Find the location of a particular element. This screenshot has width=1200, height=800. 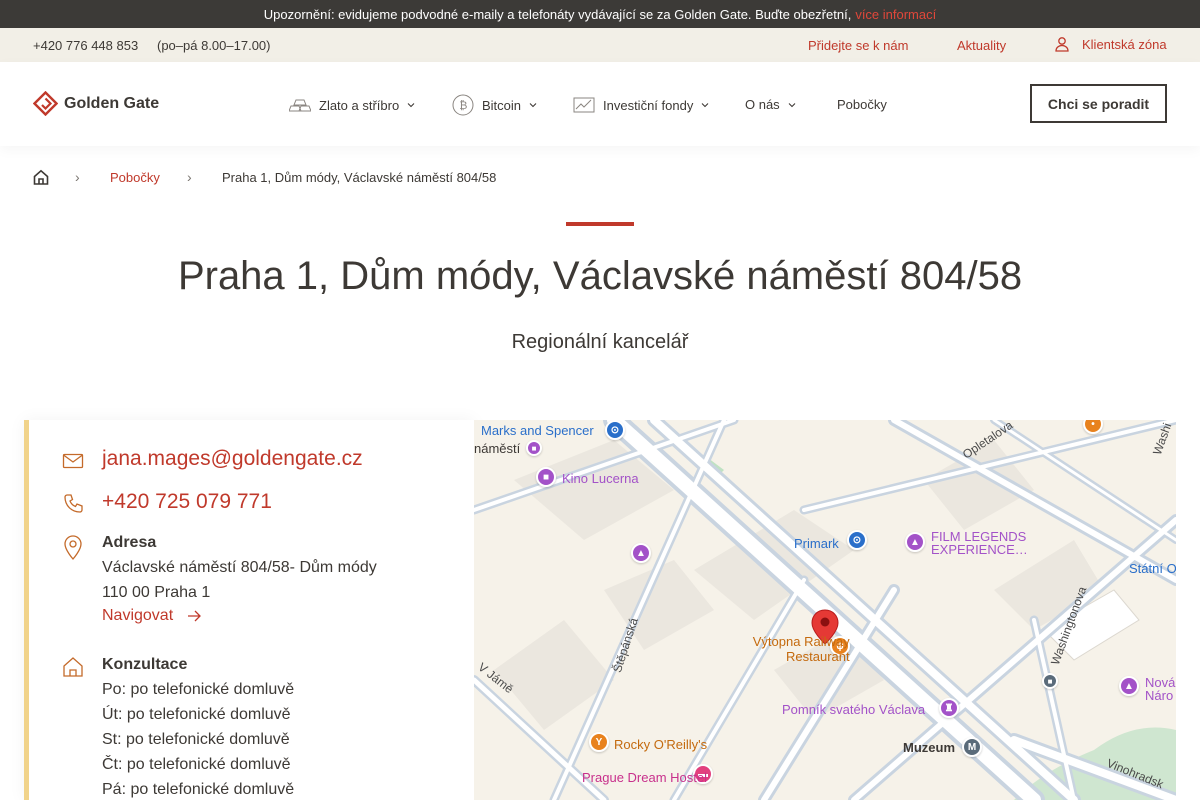

logo-text: Golden Gate is located at coordinates (112, 103).